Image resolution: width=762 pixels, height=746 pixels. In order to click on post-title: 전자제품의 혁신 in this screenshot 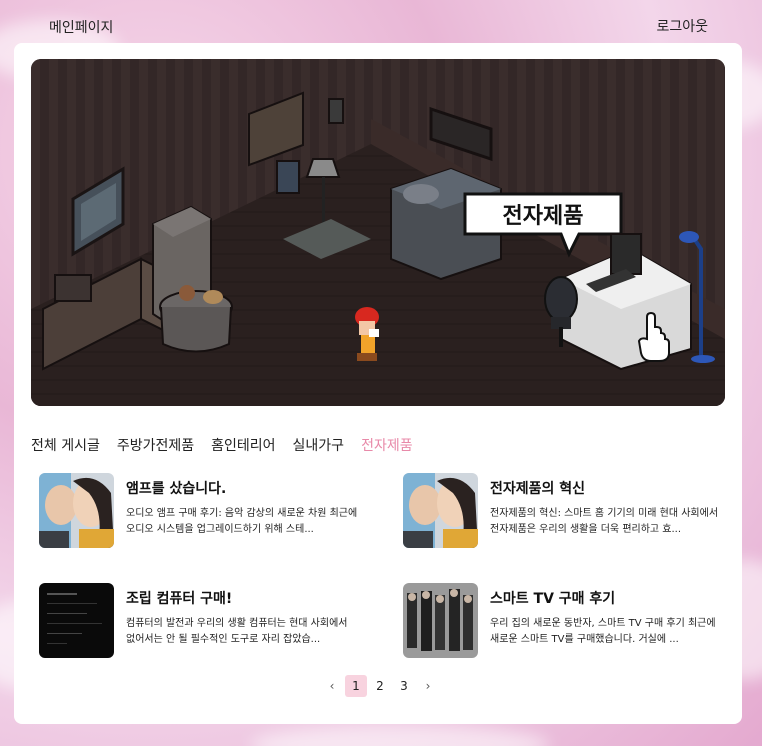, I will do `click(538, 489)`.